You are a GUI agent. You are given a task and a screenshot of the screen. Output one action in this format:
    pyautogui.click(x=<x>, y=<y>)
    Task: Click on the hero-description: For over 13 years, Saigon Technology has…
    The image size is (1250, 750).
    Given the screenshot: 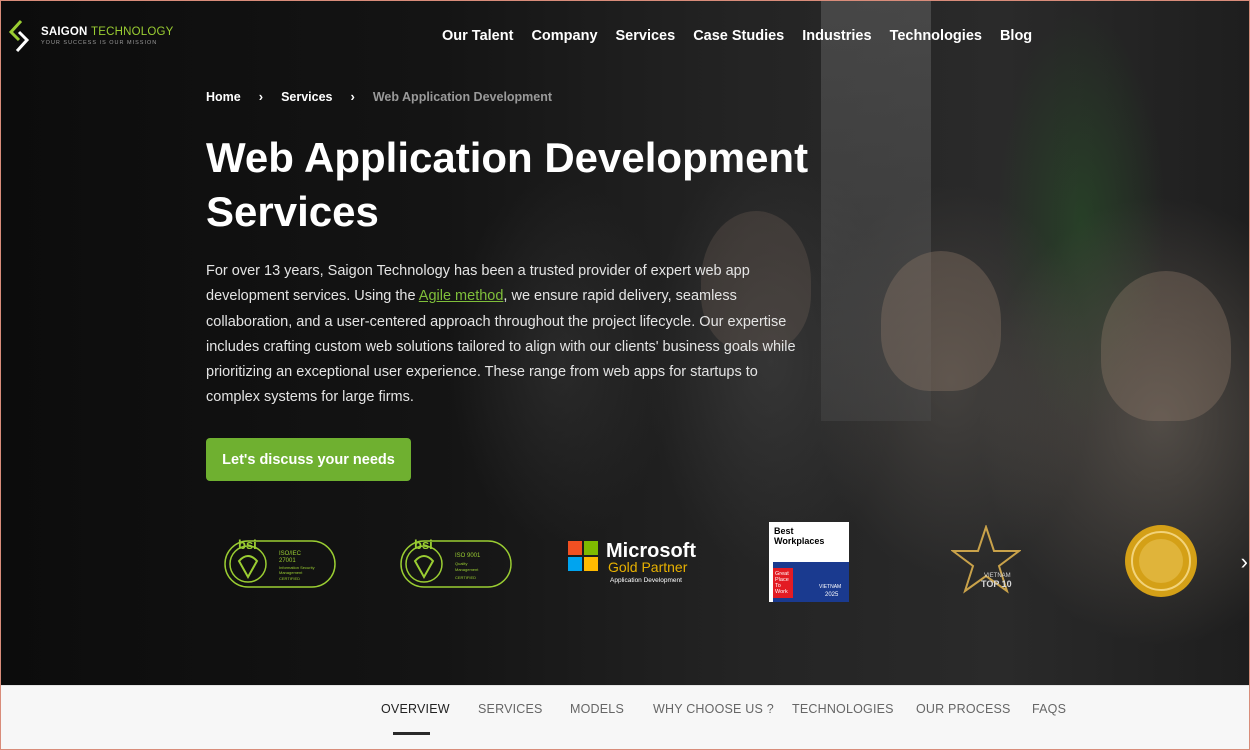 What is the action you would take?
    pyautogui.click(x=501, y=335)
    